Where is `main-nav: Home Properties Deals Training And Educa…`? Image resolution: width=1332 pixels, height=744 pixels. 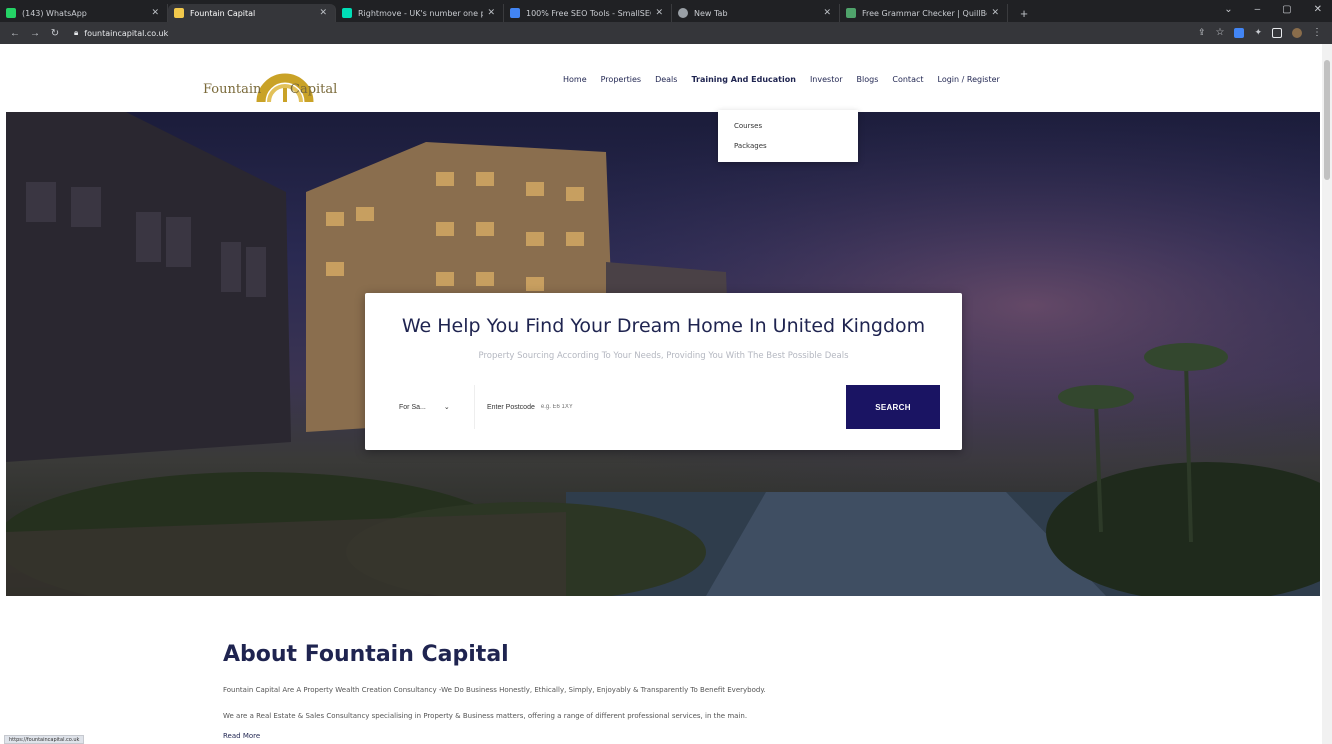
main-nav: Home Properties Deals Training And Educa… is located at coordinates (781, 79).